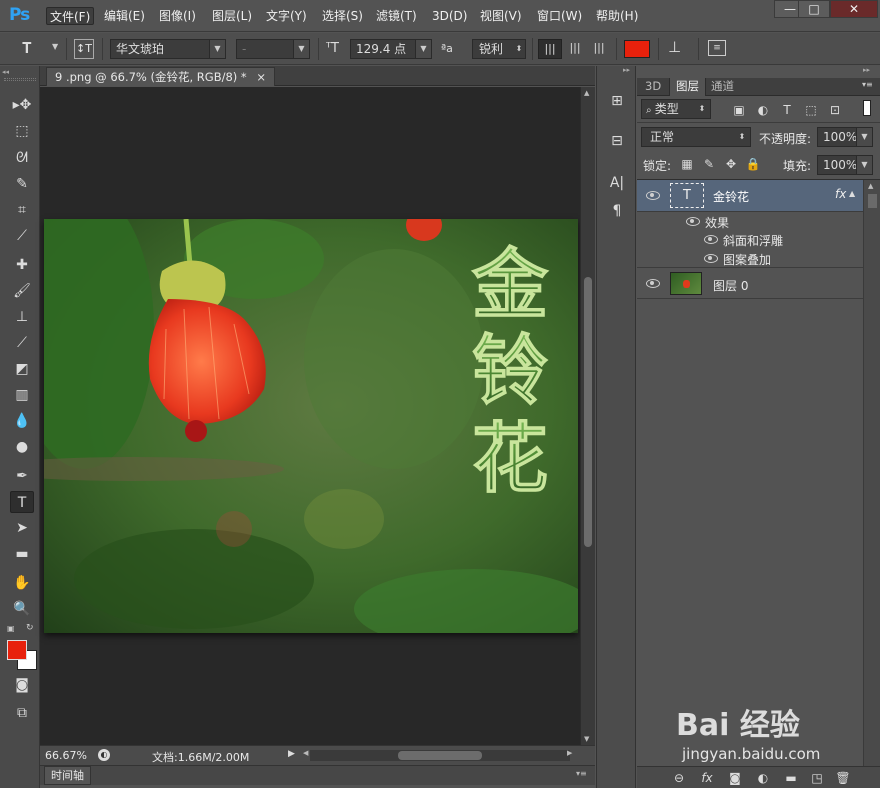  I want to click on align-left-icon: |||, so click(550, 49).